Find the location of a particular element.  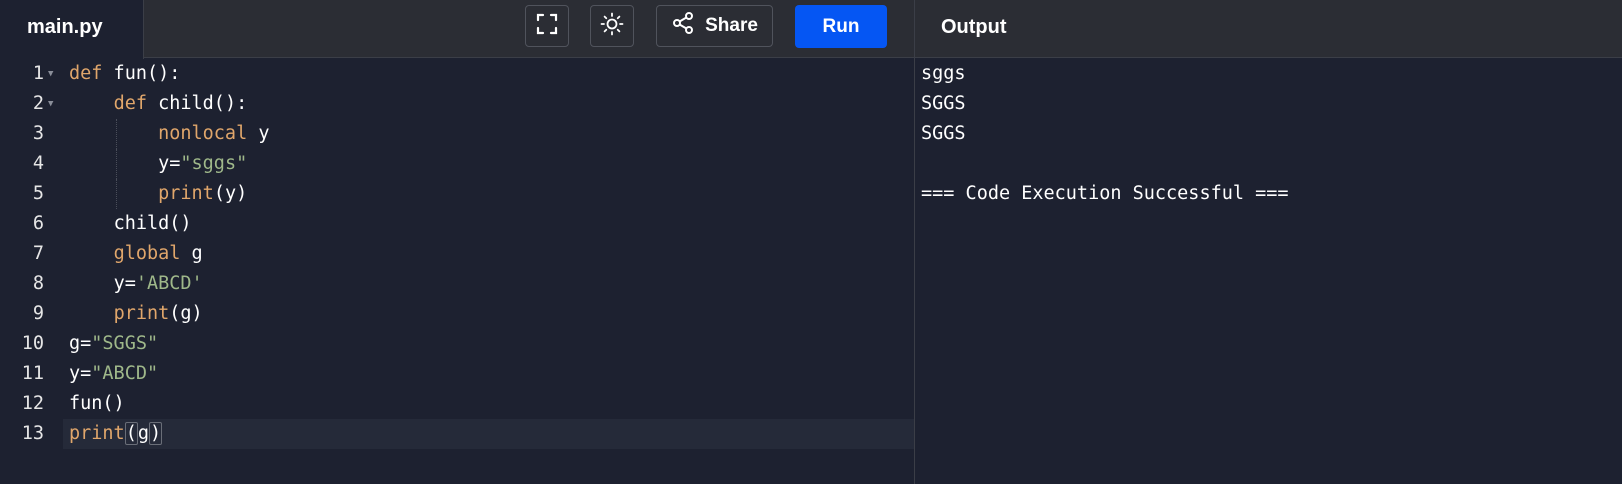

file-tab-main-py: main.py is located at coordinates (72, 29).